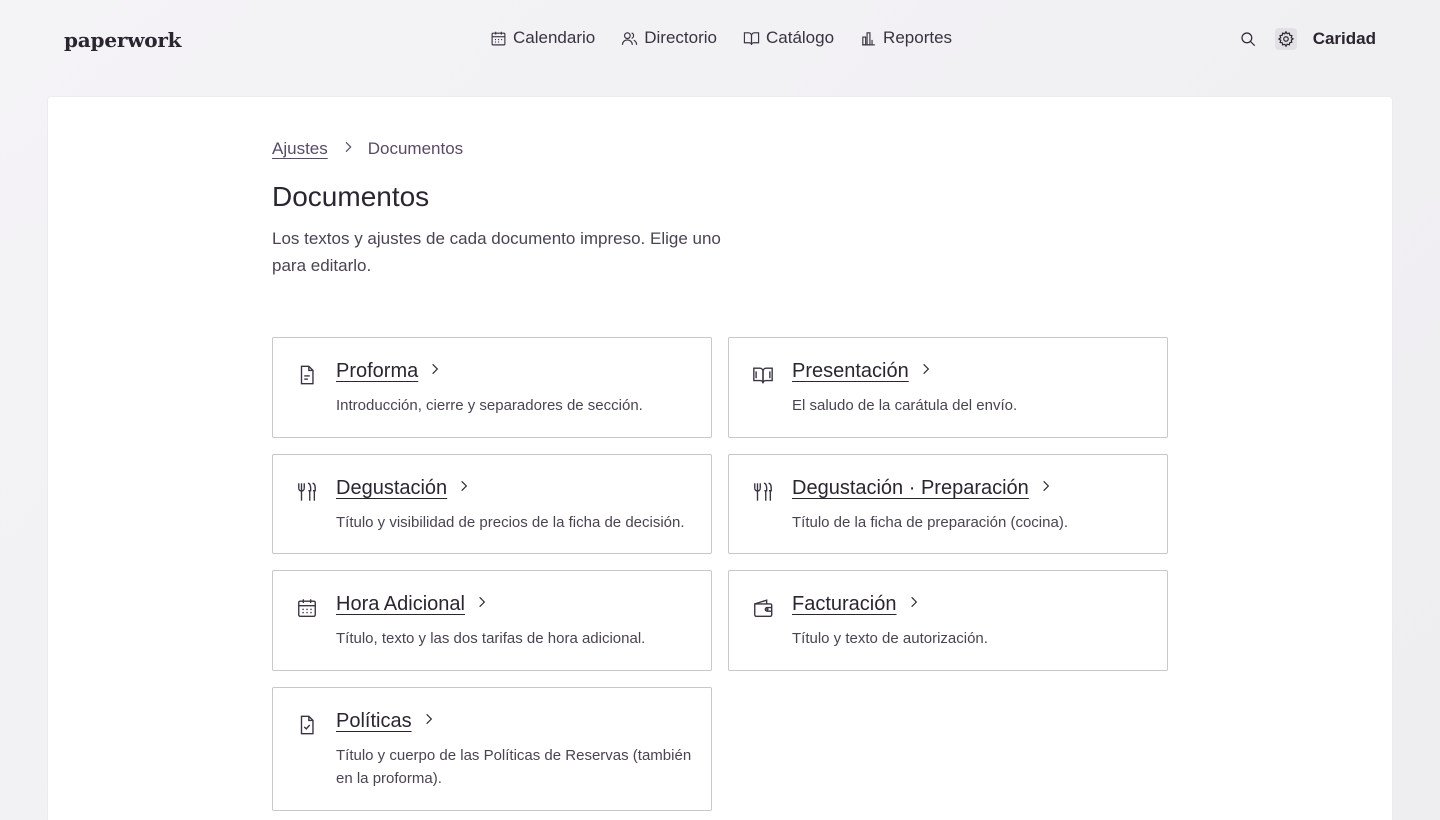 This screenshot has height=820, width=1440. What do you see at coordinates (910, 488) in the screenshot?
I see `card-title: Degustación · Preparación` at bounding box center [910, 488].